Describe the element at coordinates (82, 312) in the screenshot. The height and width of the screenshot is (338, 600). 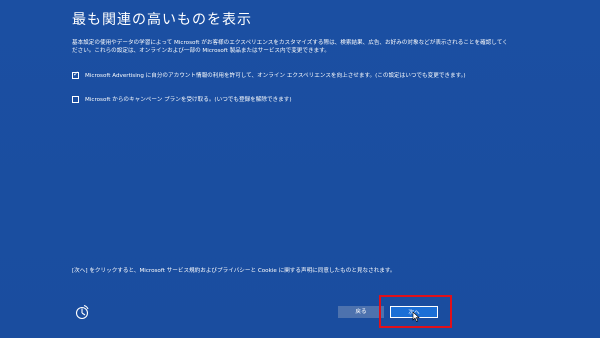
I see `ease-of-access-icon` at that location.